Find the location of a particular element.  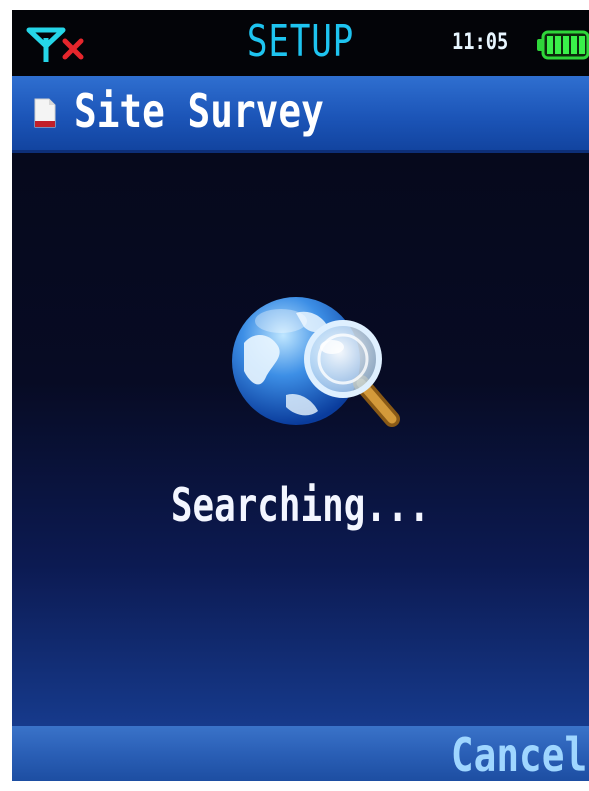

cancel-softkey: Cancel is located at coordinates (519, 754).